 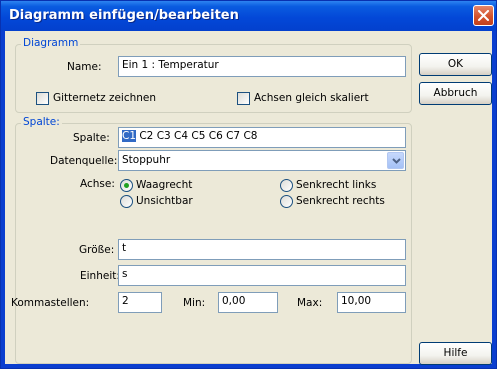 What do you see at coordinates (336, 185) in the screenshot?
I see `axis-senkrecht-links-label: Senkrecht links` at bounding box center [336, 185].